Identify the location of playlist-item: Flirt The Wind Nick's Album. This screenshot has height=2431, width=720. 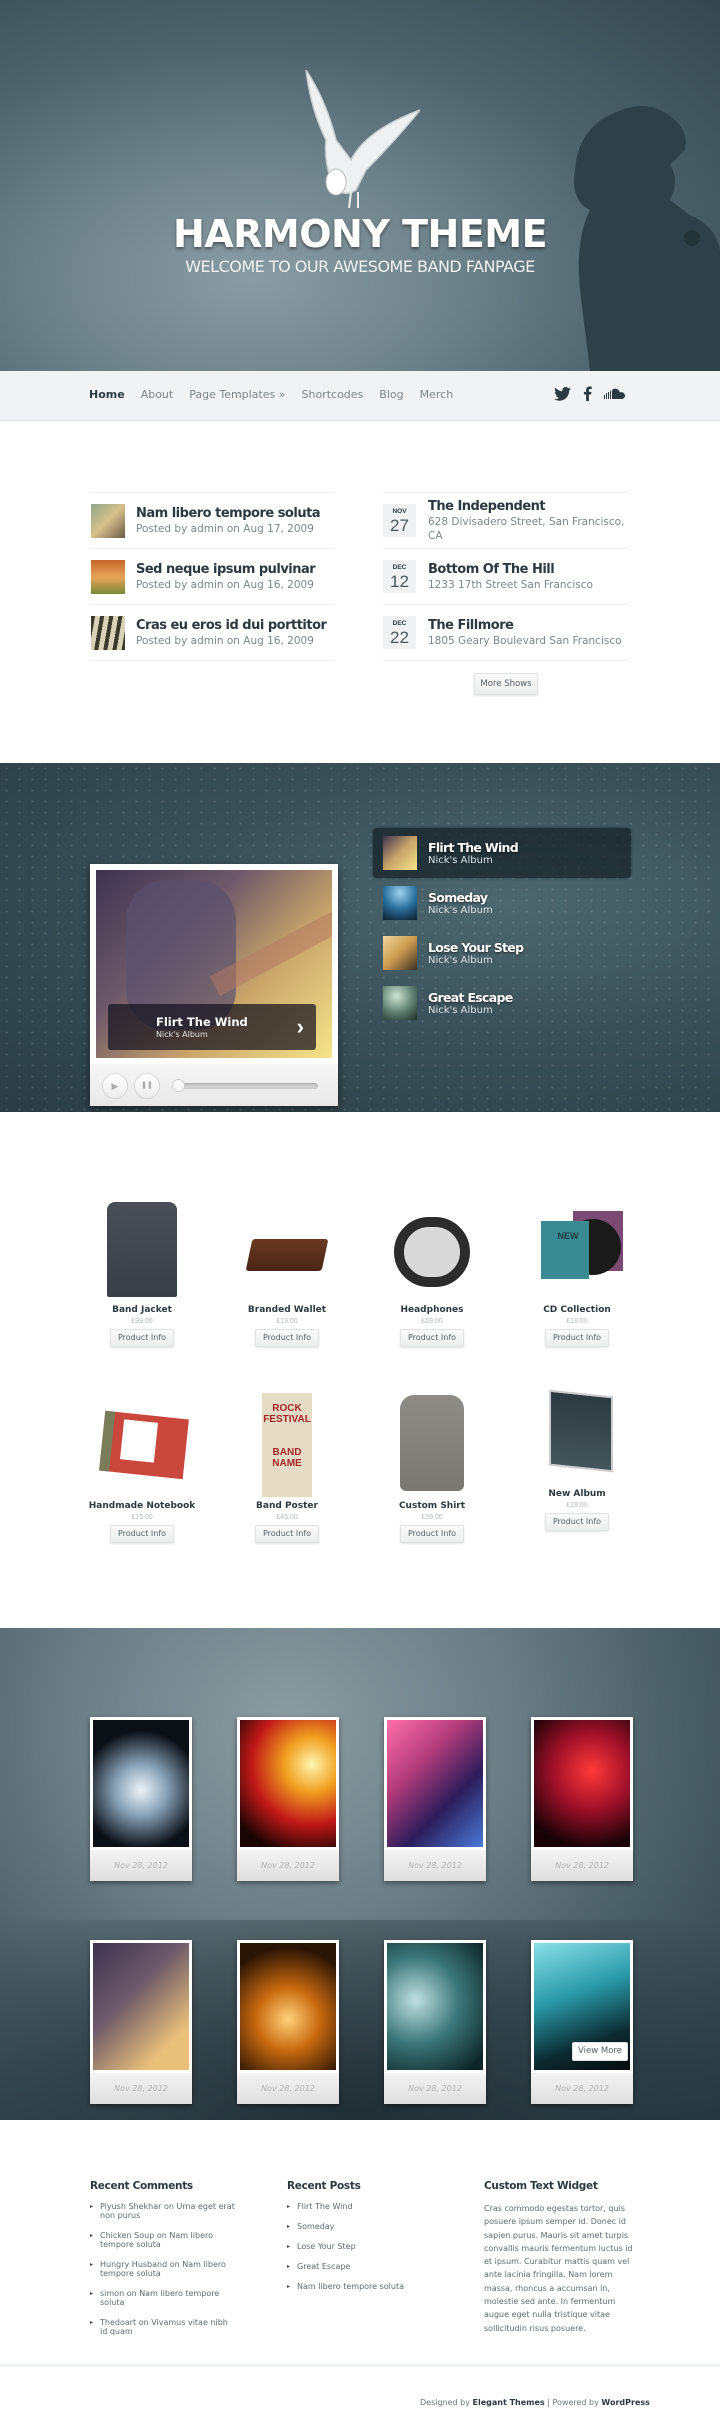
(502, 853).